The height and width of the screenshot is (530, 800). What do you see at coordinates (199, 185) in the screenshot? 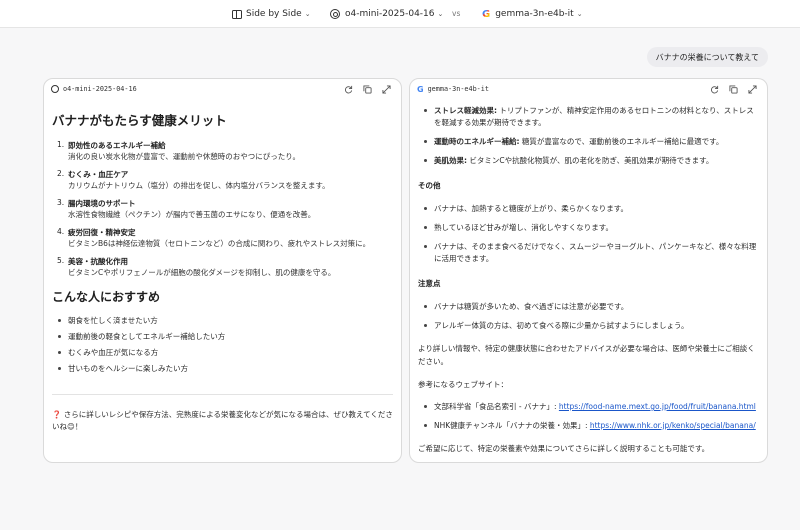
I see `item-desc: カリウムがナトリウム（塩分）の排出を促し、体内塩分バランスを整えます。` at bounding box center [199, 185].